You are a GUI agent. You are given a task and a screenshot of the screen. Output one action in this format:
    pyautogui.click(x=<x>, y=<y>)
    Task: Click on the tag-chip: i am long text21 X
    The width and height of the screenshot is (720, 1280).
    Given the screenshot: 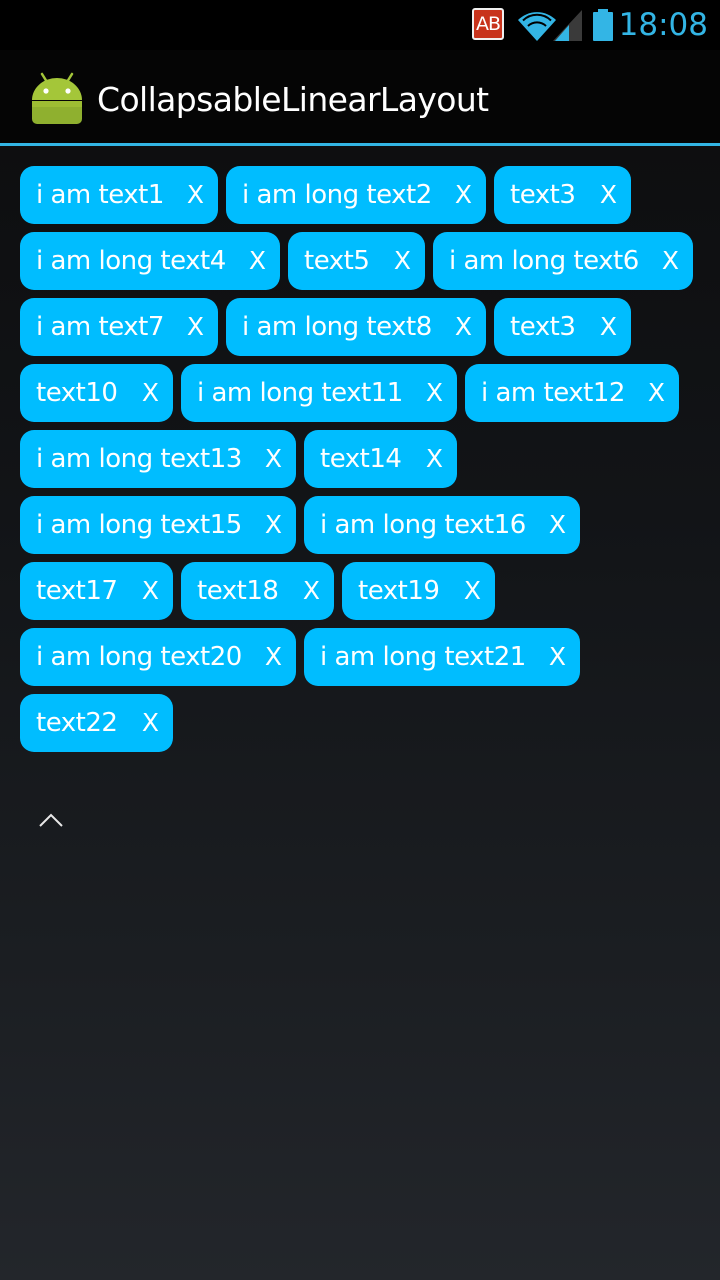 What is the action you would take?
    pyautogui.click(x=442, y=657)
    